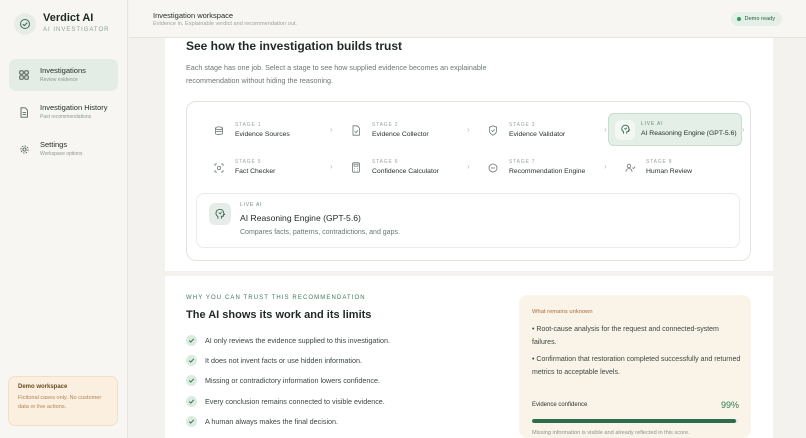  I want to click on stage-kicker: STAGE 7, so click(522, 162).